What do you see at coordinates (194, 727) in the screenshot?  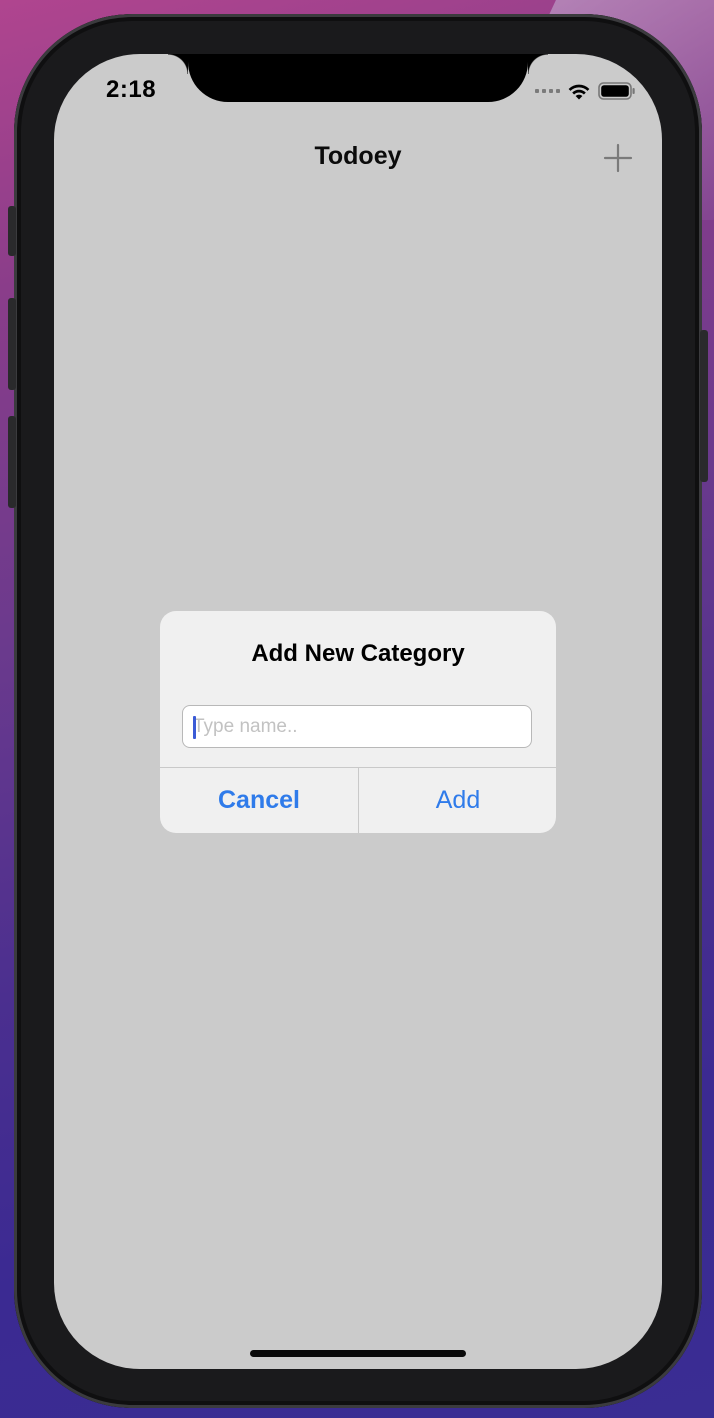 I see `text-caret` at bounding box center [194, 727].